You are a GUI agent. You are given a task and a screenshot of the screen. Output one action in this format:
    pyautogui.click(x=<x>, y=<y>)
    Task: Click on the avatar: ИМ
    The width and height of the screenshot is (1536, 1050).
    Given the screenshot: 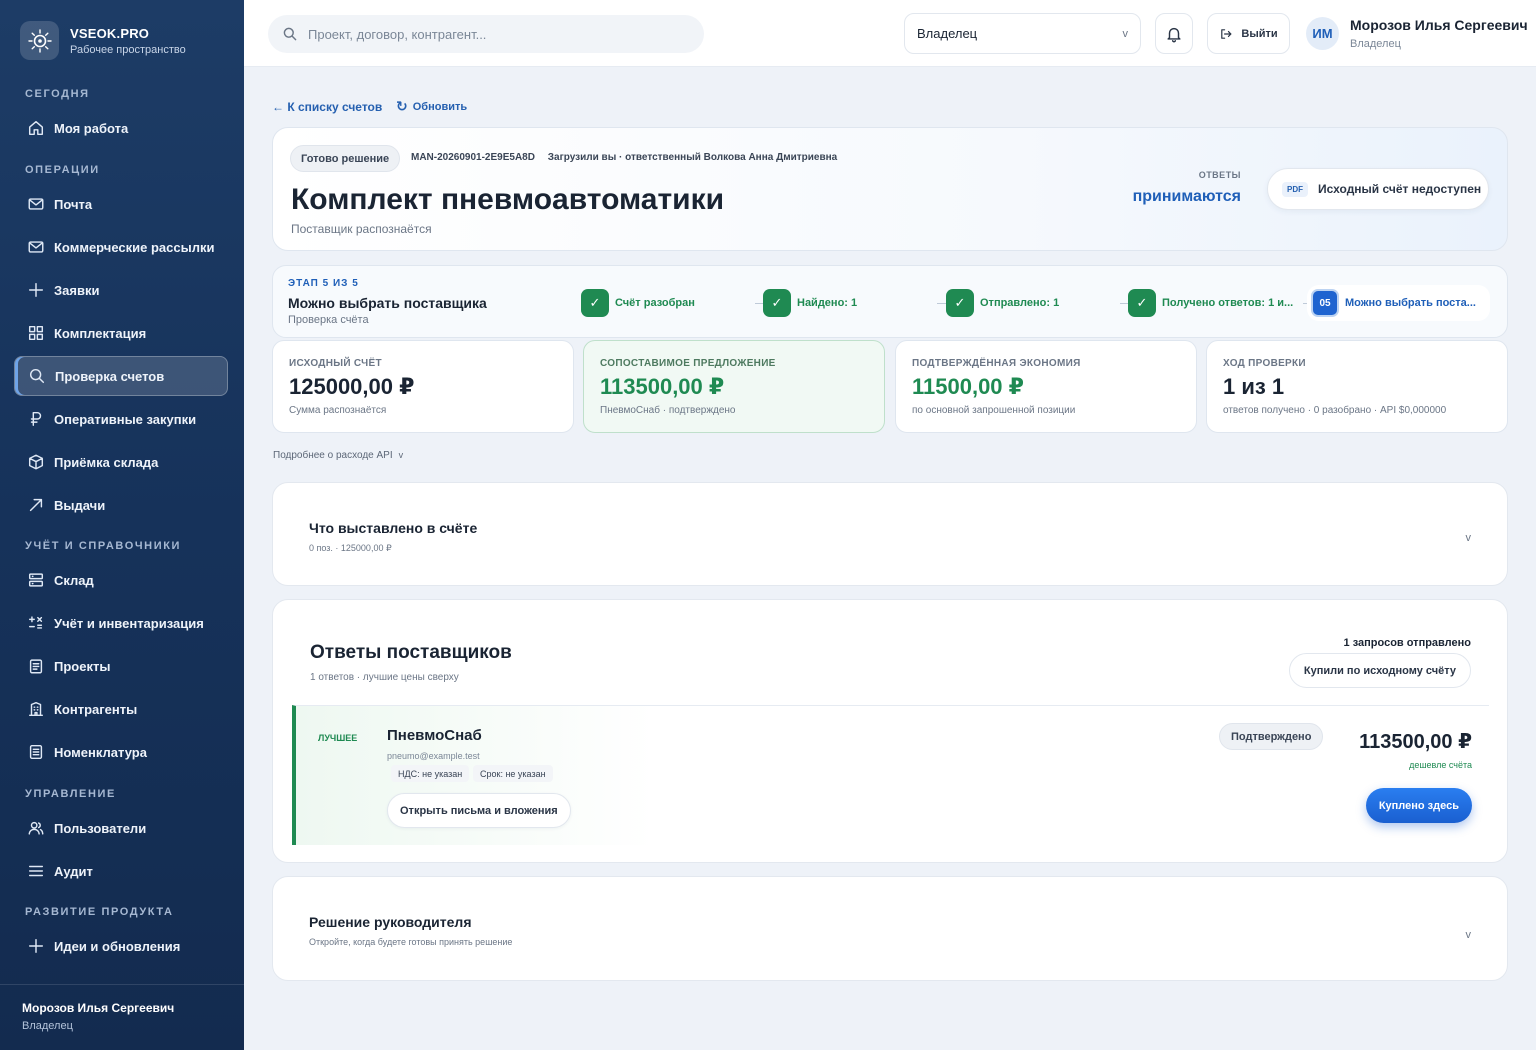 What is the action you would take?
    pyautogui.click(x=1322, y=33)
    